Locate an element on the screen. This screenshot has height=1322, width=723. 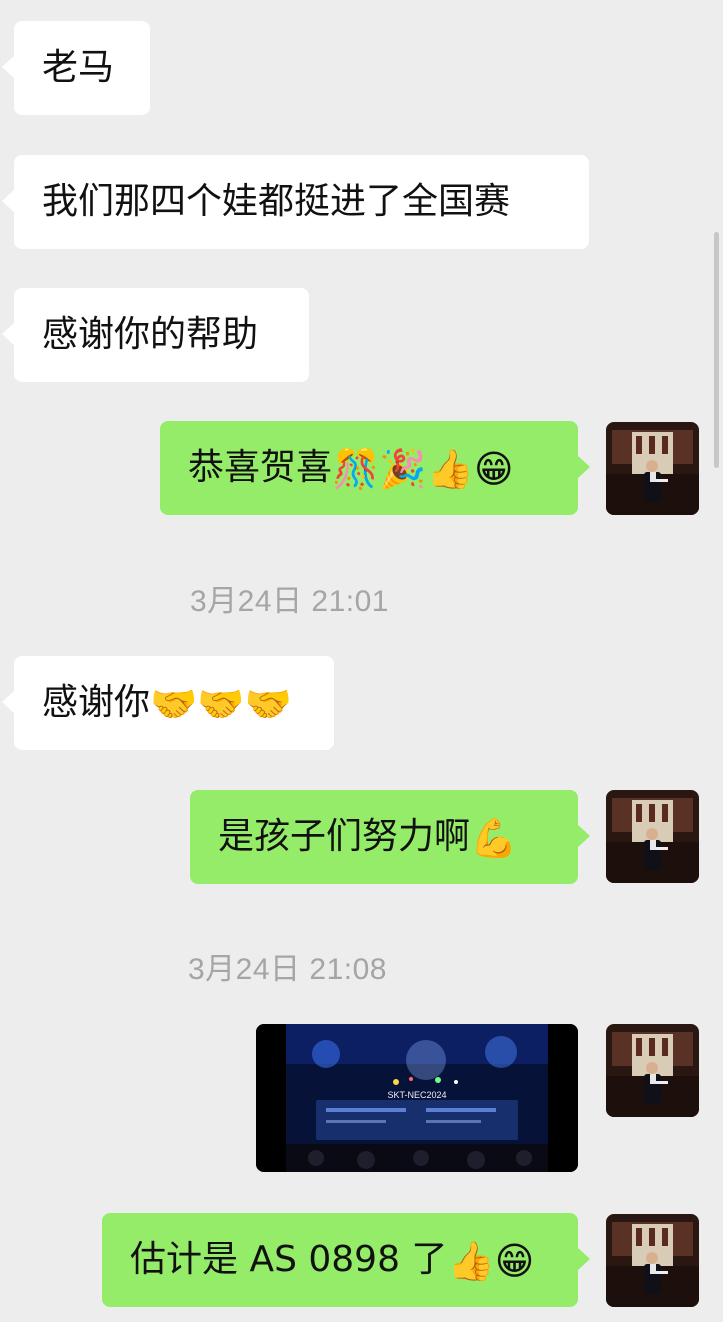
outgoing-message: 恭喜贺喜🎊🎉👍😁 is located at coordinates (375, 468).